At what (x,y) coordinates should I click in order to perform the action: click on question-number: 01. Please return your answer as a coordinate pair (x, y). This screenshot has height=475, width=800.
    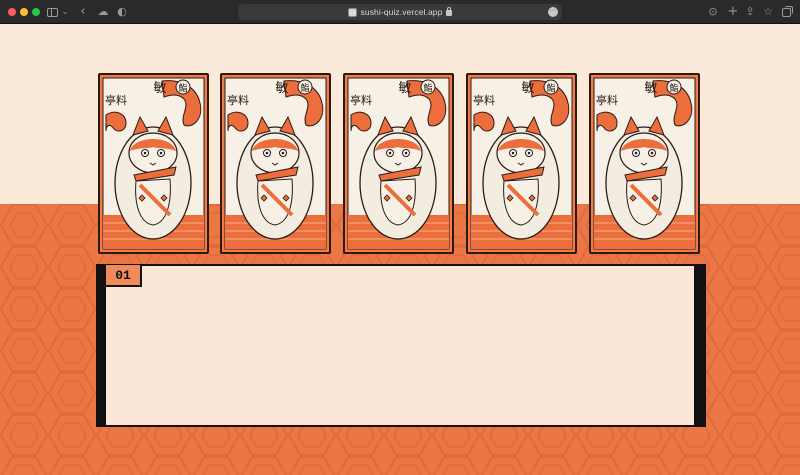
    Looking at the image, I should click on (124, 276).